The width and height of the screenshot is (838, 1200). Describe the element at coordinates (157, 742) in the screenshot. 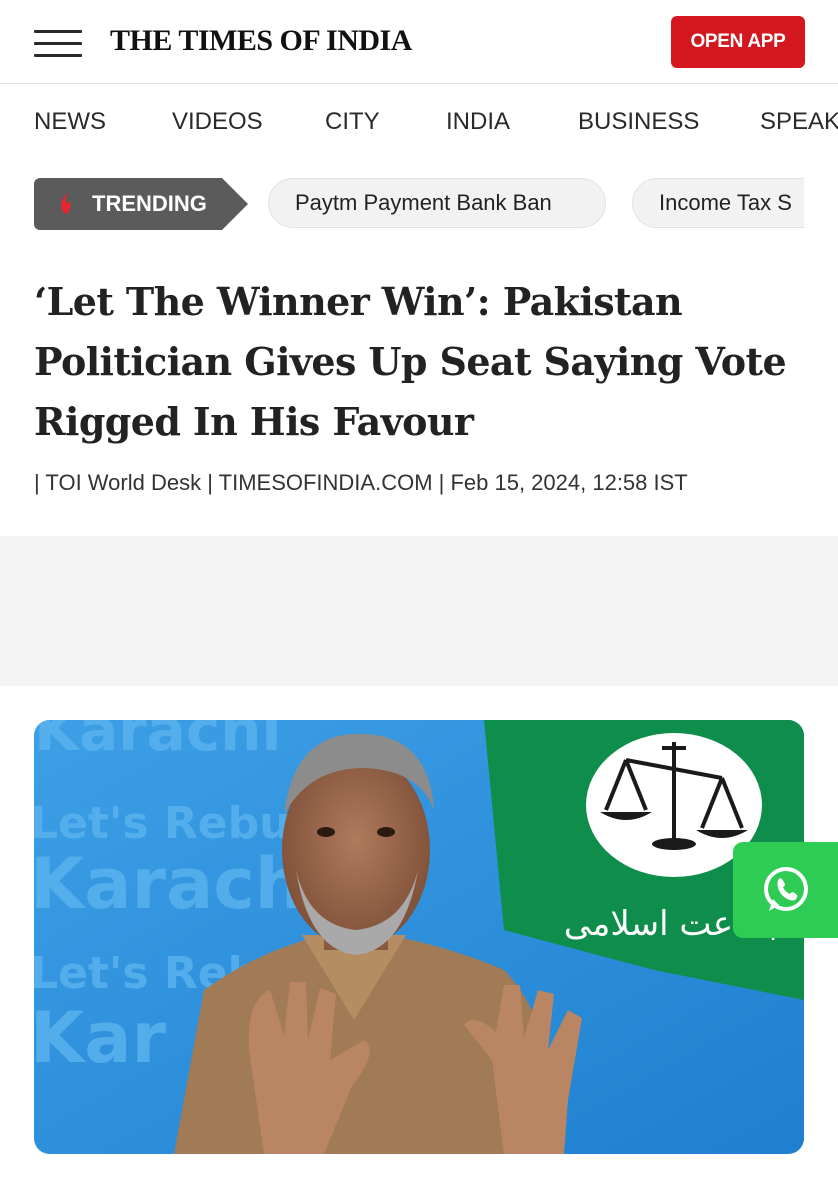

I see `backdrop-text-1: Karachi` at that location.